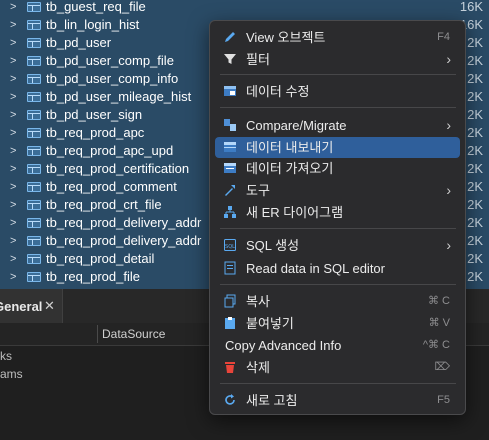 This screenshot has height=440, width=489. What do you see at coordinates (230, 367) in the screenshot?
I see `delete-icon` at bounding box center [230, 367].